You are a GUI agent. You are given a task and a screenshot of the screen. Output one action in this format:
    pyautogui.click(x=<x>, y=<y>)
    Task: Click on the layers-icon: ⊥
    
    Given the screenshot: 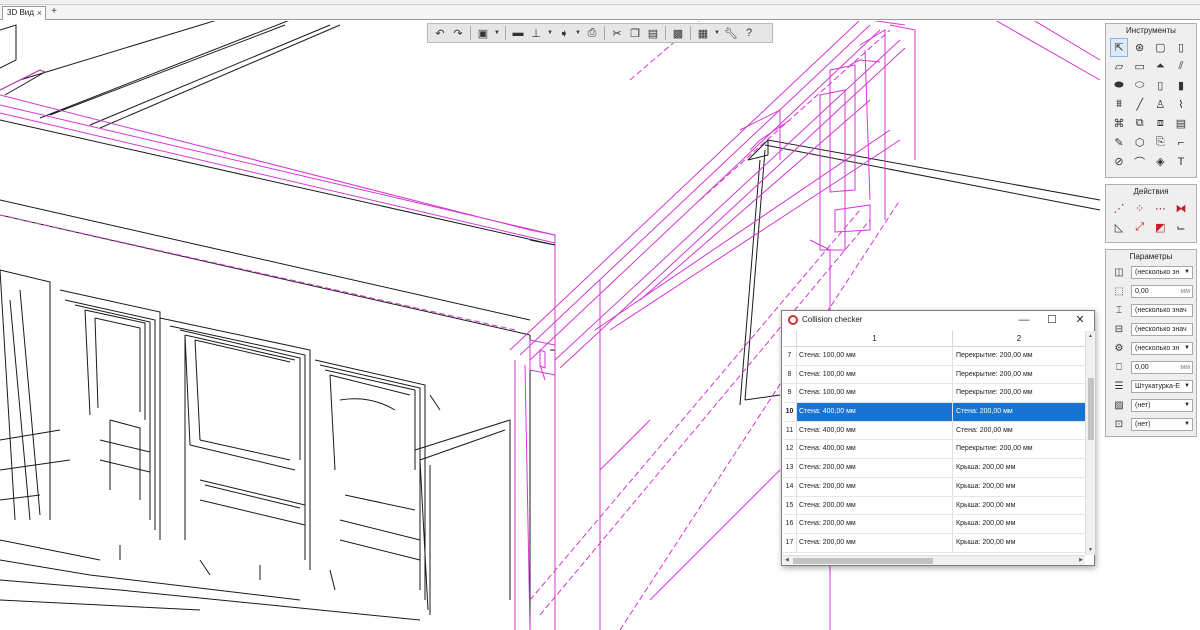 What is the action you would take?
    pyautogui.click(x=536, y=33)
    